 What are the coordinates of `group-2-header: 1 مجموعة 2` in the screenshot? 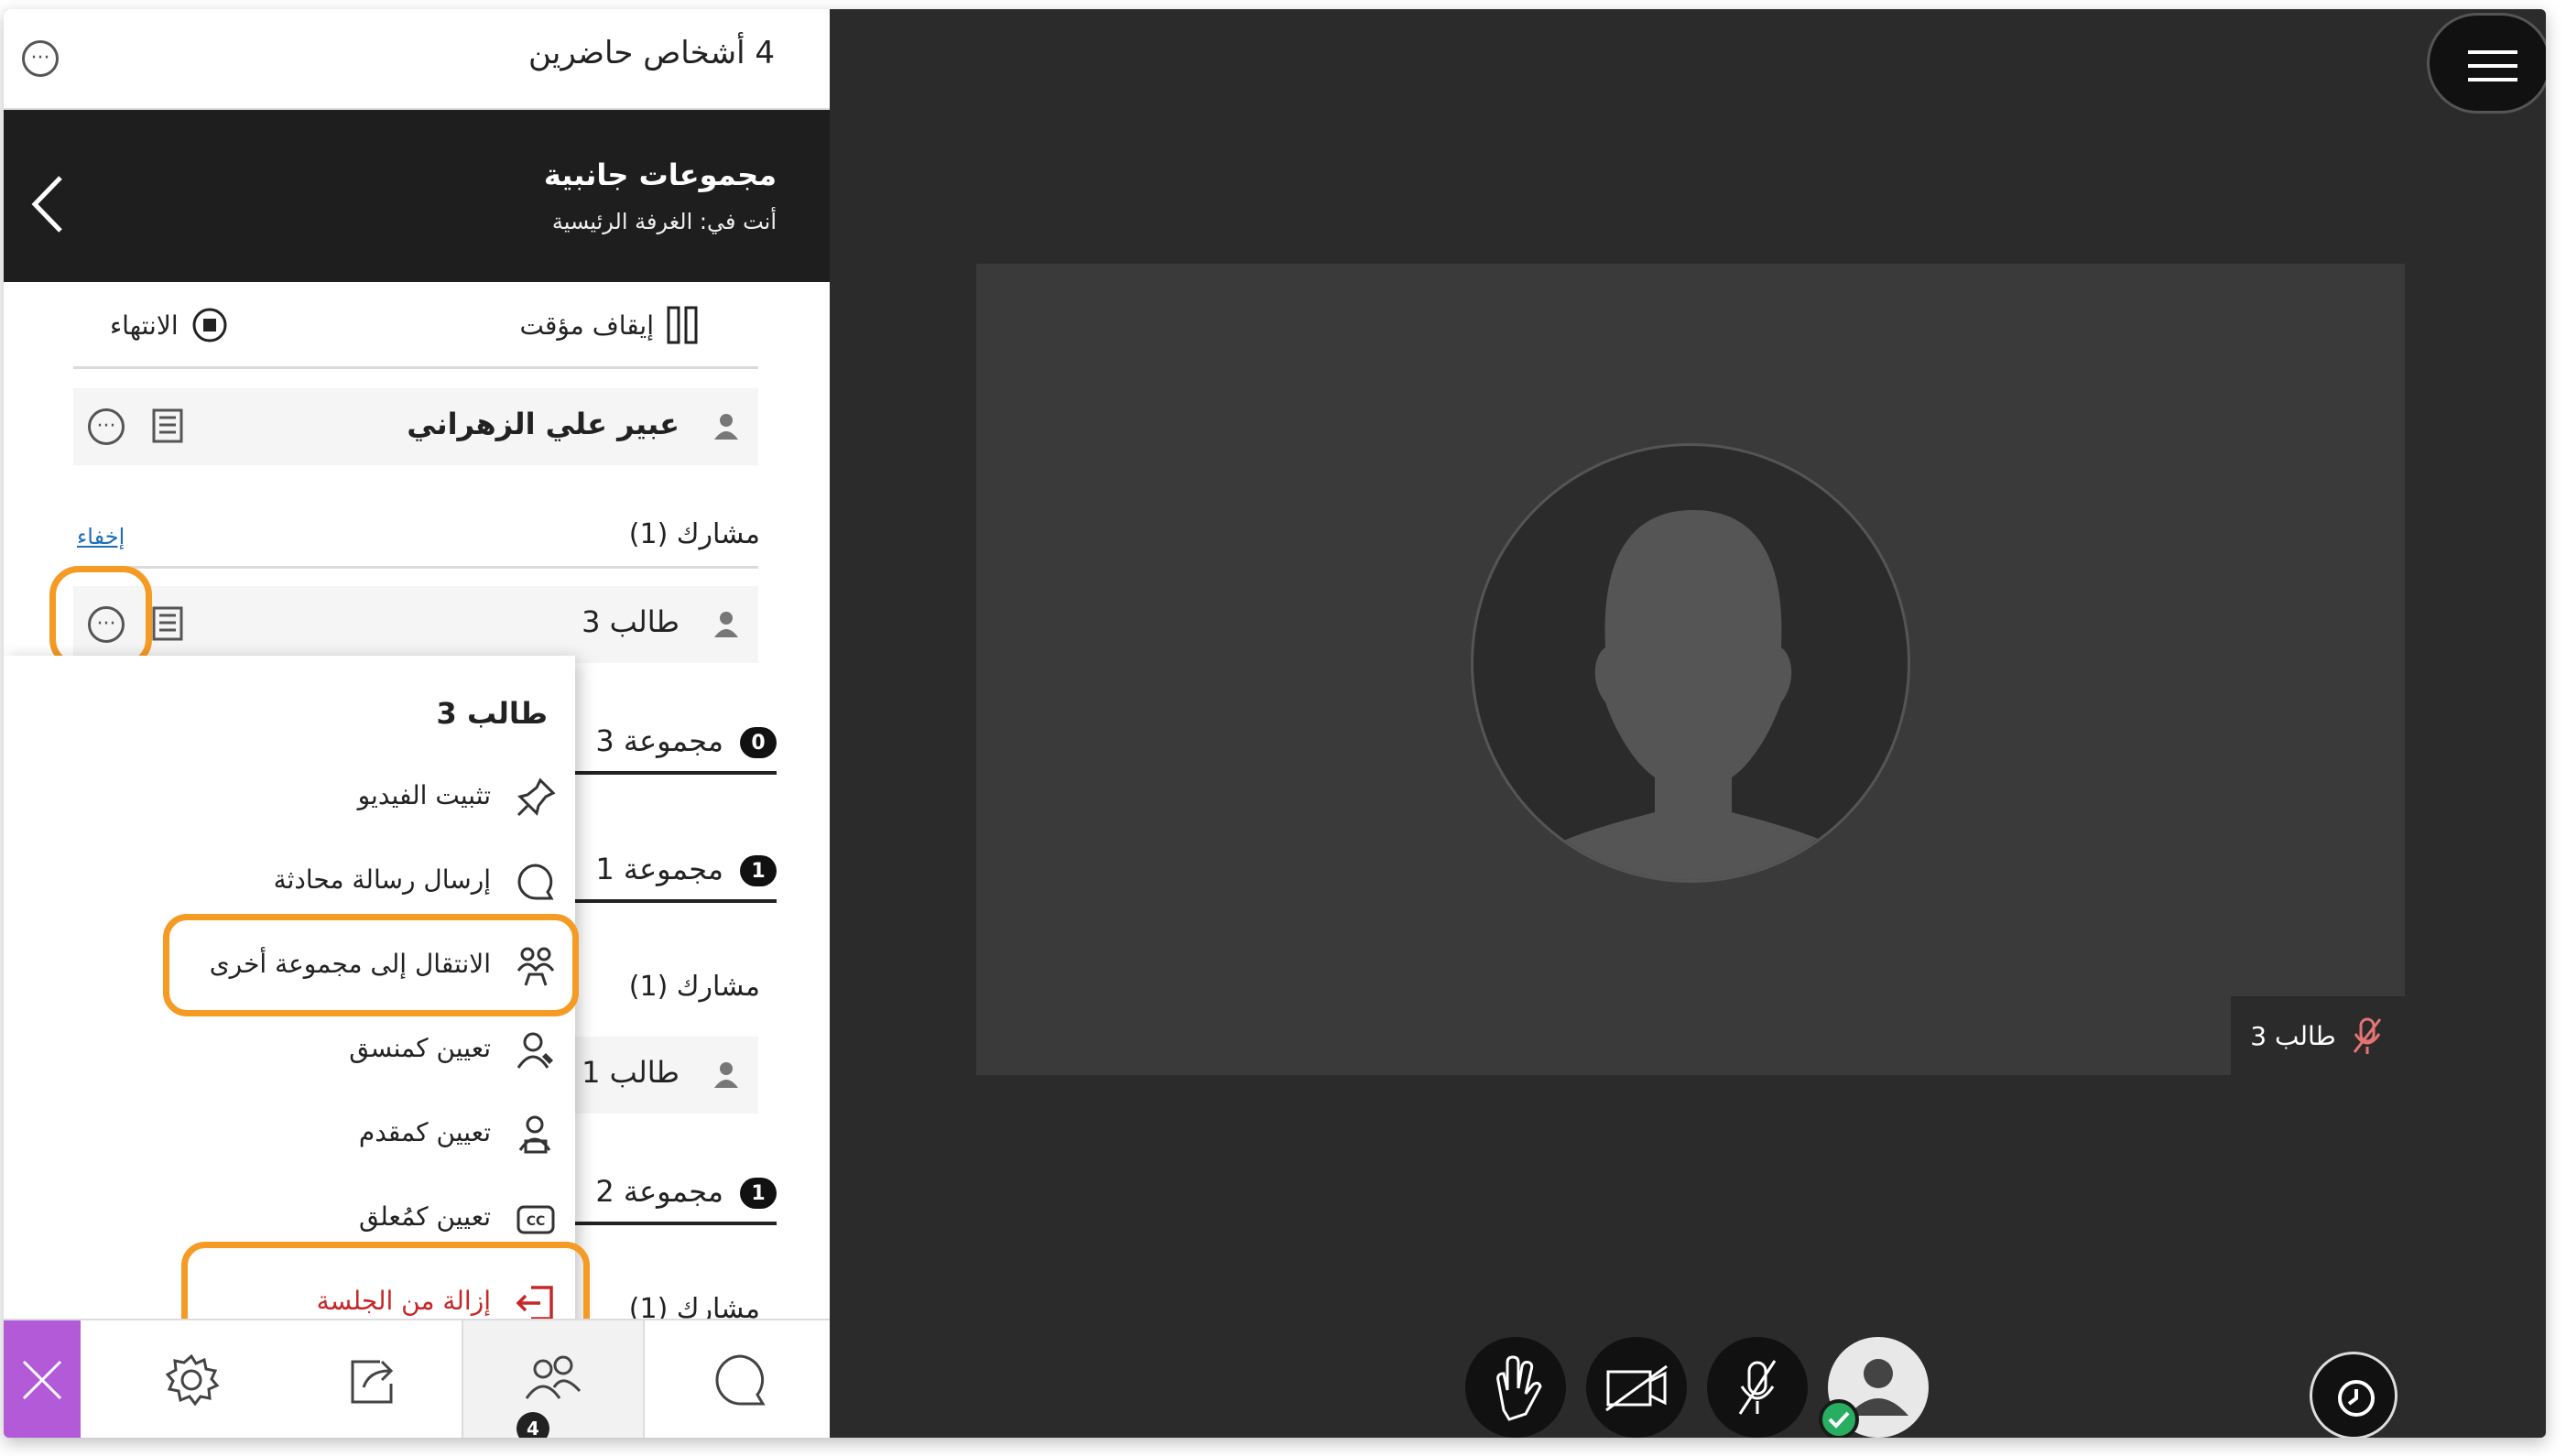 It's located at (667, 1197).